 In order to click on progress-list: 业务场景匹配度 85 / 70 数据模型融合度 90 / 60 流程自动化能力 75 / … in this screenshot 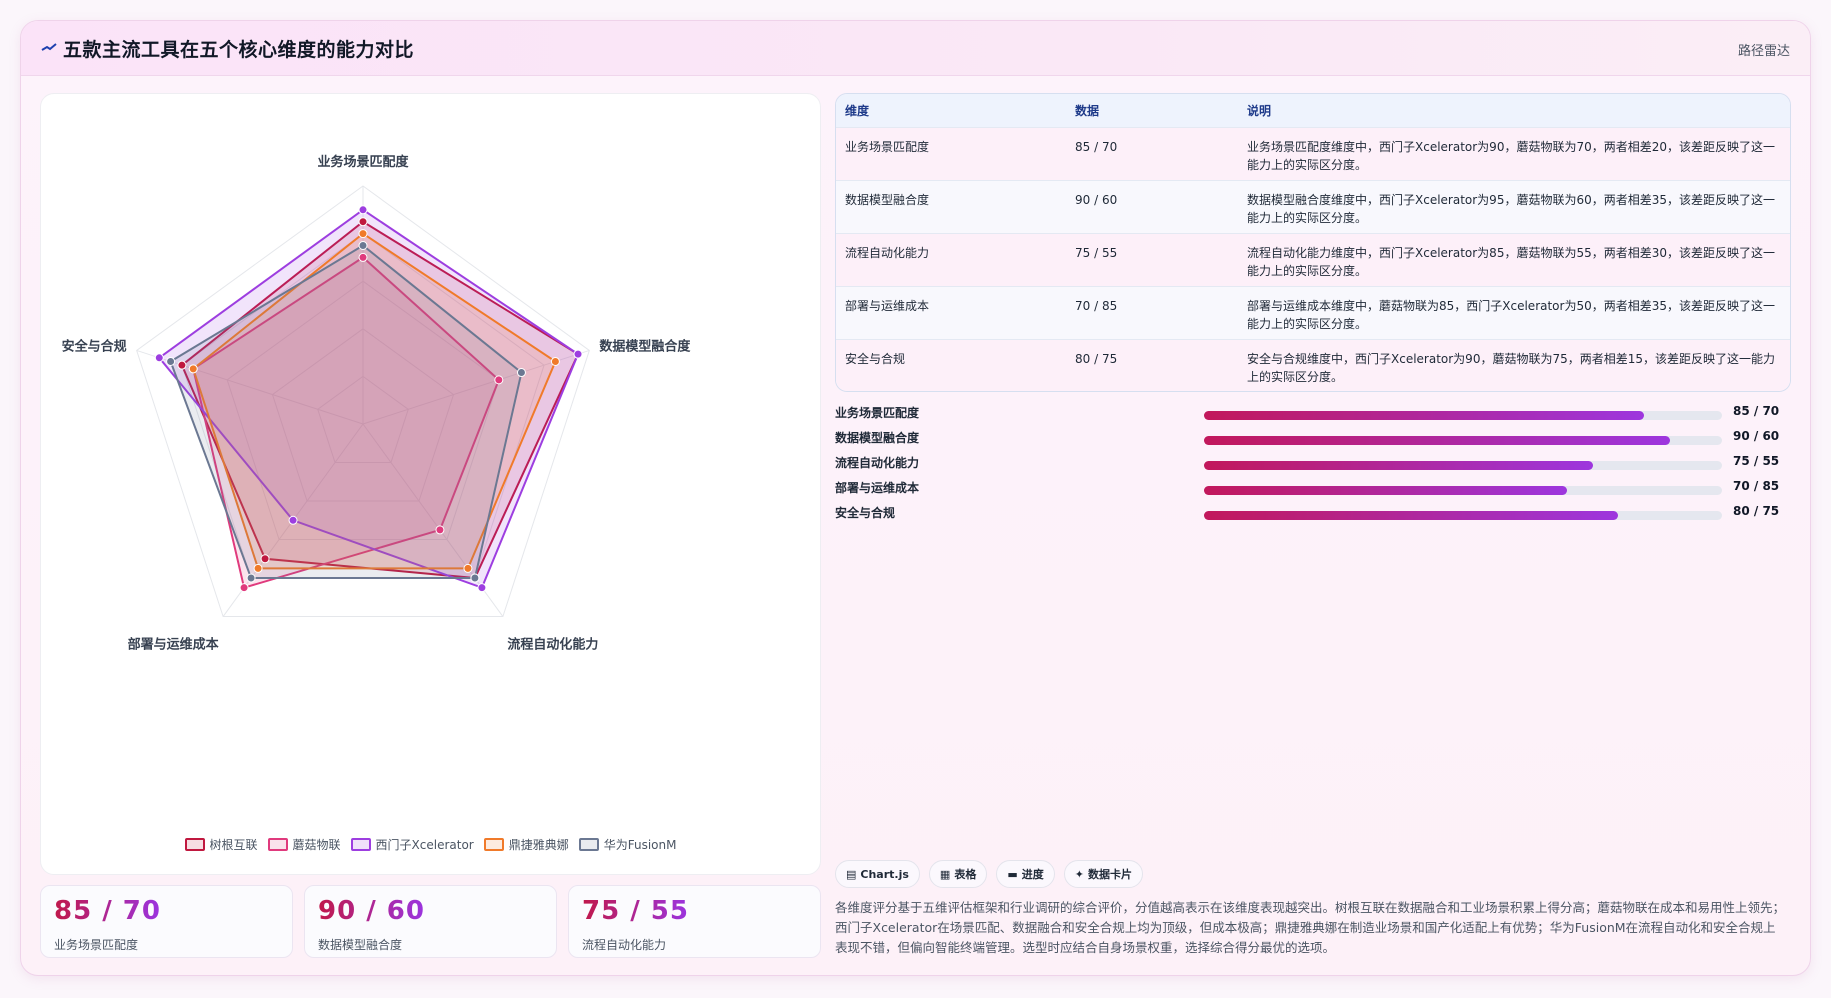, I will do `click(1313, 466)`.